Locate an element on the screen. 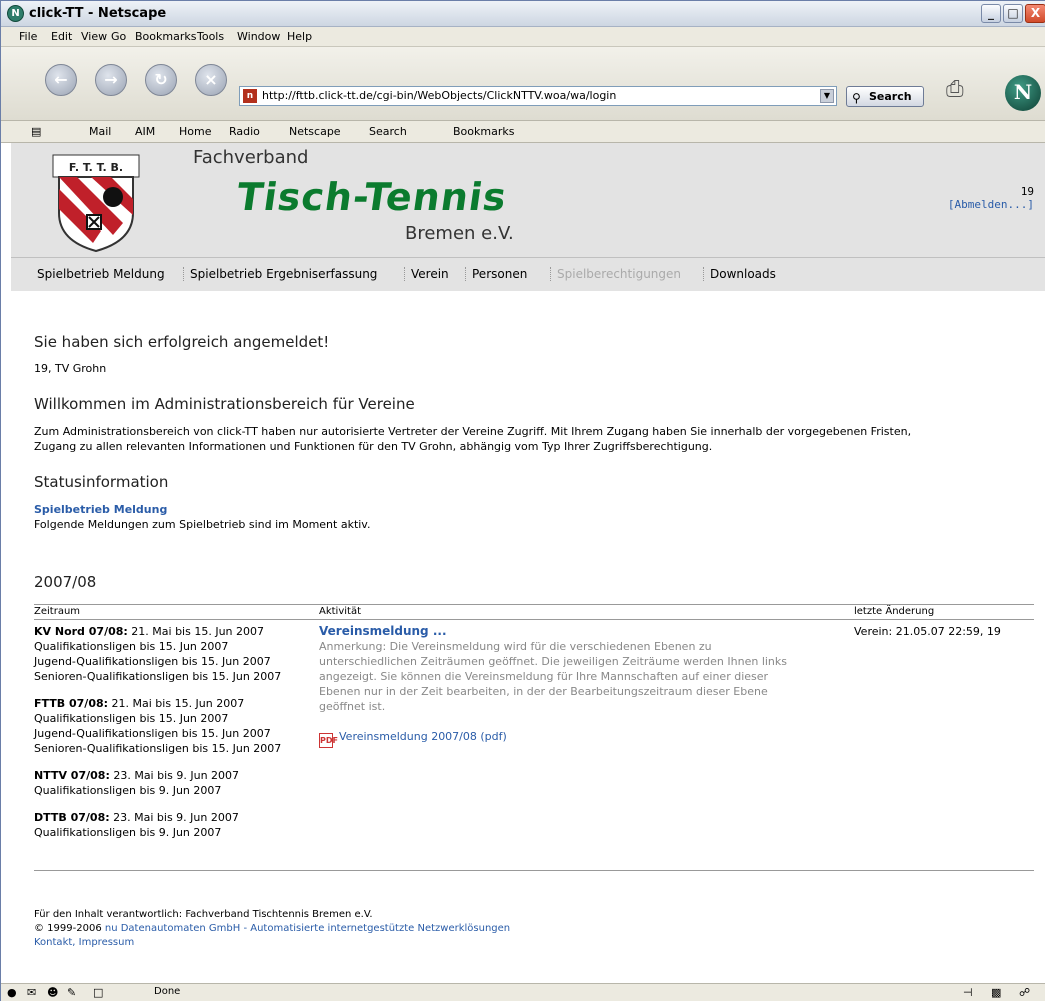 The height and width of the screenshot is (1001, 1045). online-status-icon: ⊣ is located at coordinates (968, 992).